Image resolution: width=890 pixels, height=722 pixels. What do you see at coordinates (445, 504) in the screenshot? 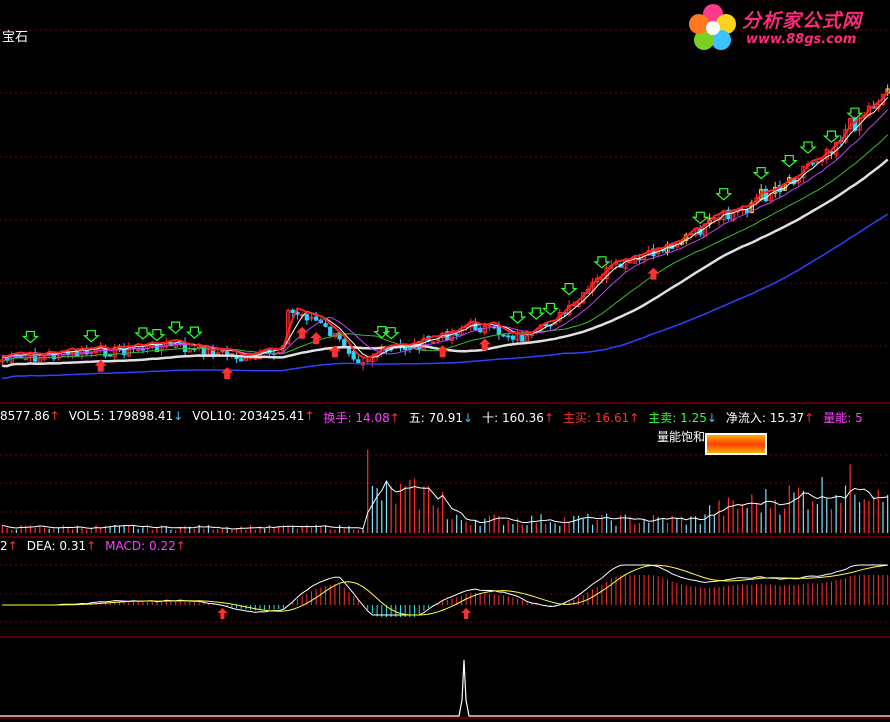
I see `volume-ma-line` at bounding box center [445, 504].